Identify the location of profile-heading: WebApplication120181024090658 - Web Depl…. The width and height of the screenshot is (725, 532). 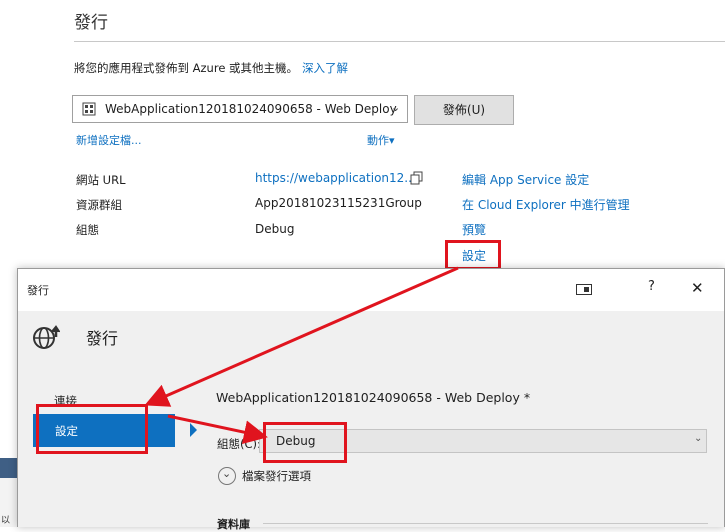
(373, 397).